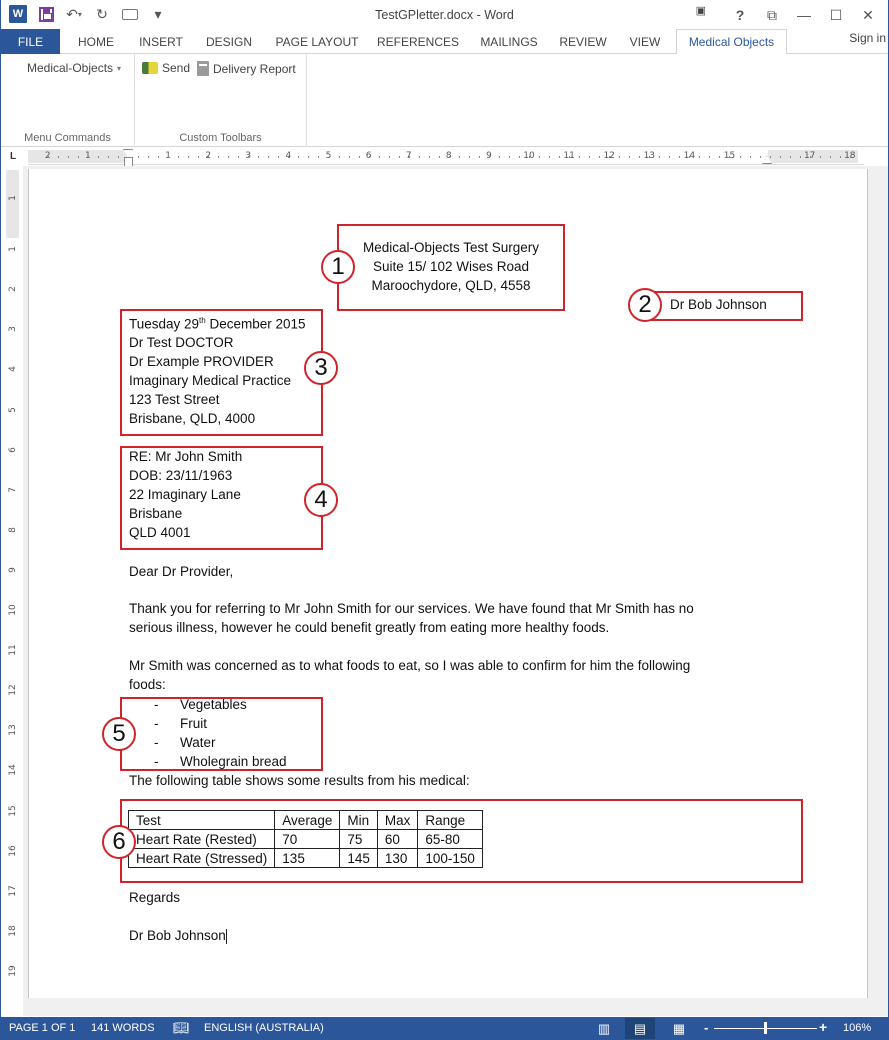  I want to click on page-count: PAGE 1 OF 1, so click(42, 1028).